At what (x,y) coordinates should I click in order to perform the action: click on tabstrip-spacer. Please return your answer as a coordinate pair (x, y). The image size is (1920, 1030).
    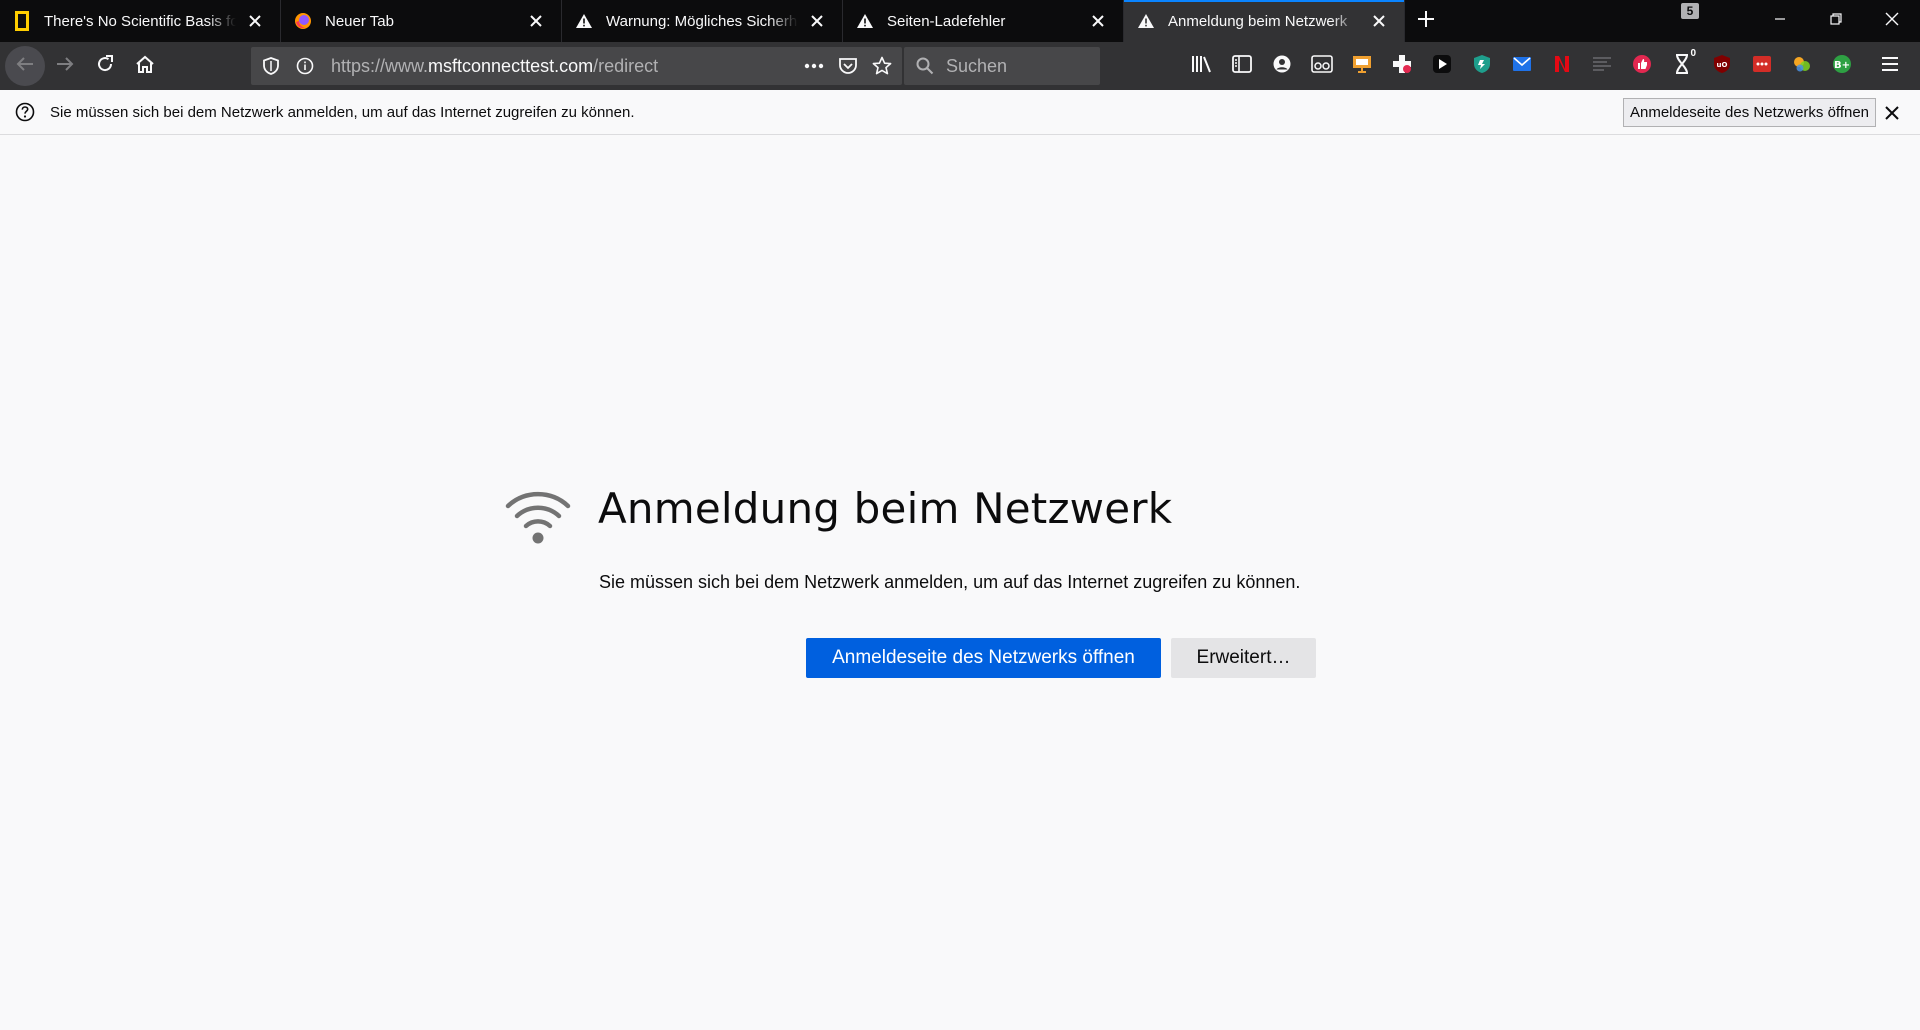
    Looking at the image, I should click on (1599, 21).